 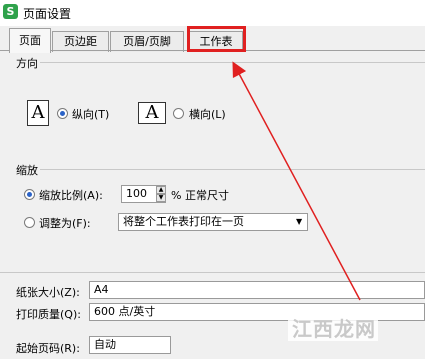 What do you see at coordinates (30, 40) in the screenshot?
I see `tab-page: 页面` at bounding box center [30, 40].